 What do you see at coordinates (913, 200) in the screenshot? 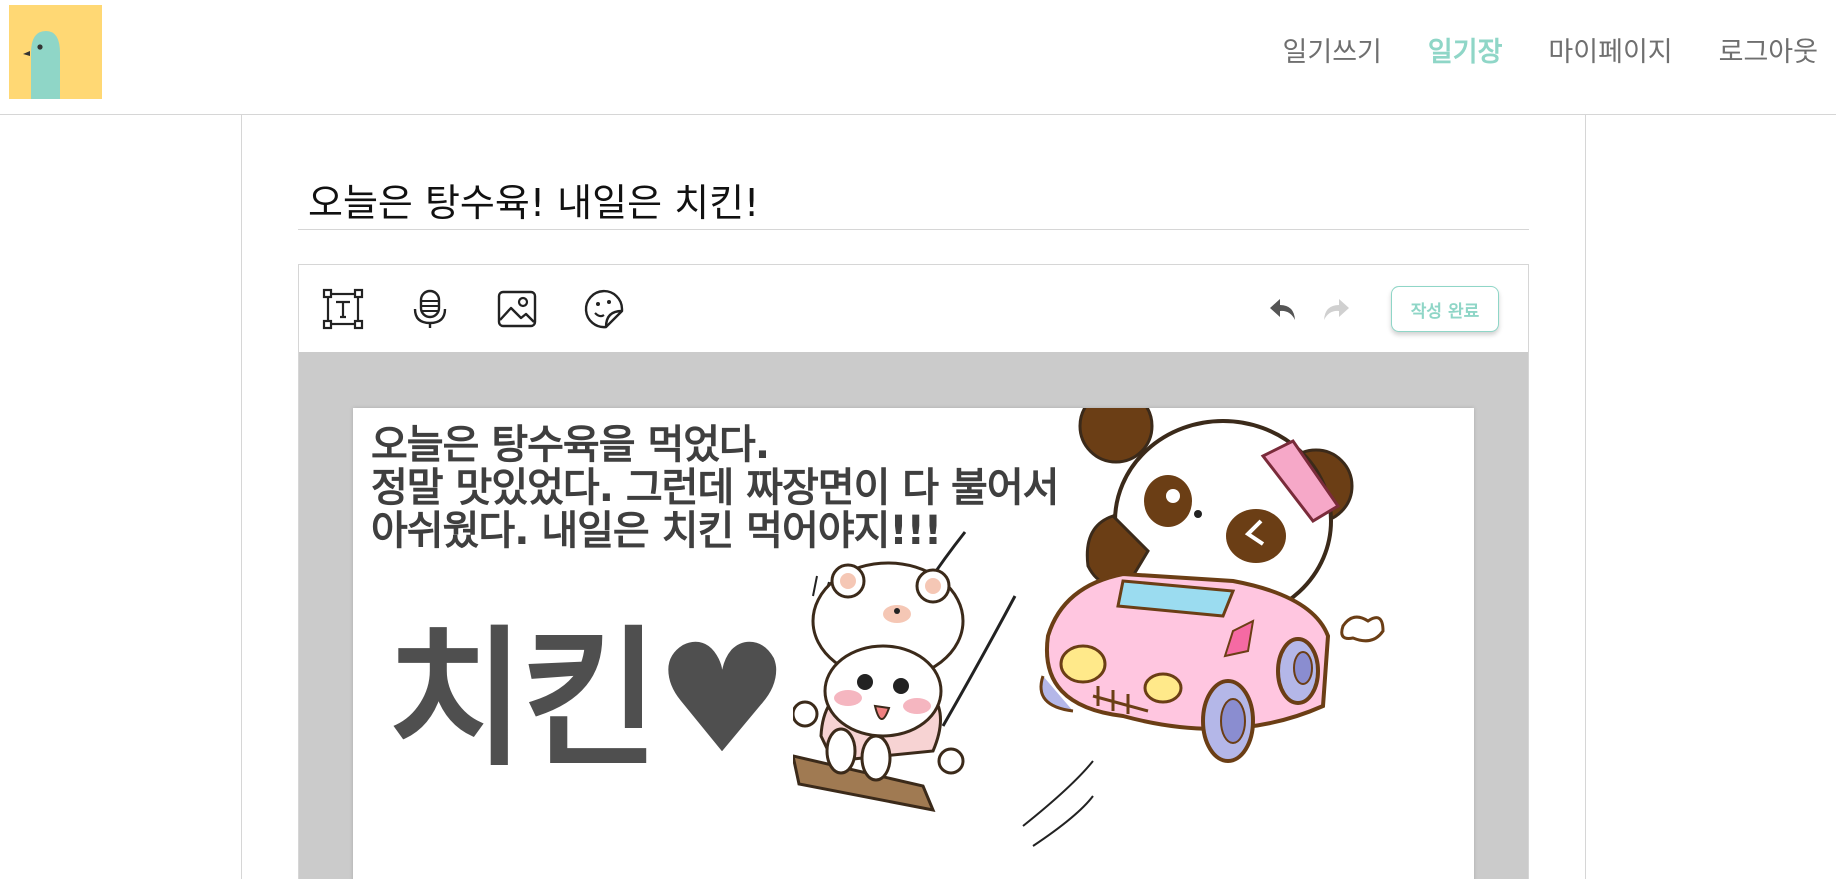
I see `diary-title-input` at bounding box center [913, 200].